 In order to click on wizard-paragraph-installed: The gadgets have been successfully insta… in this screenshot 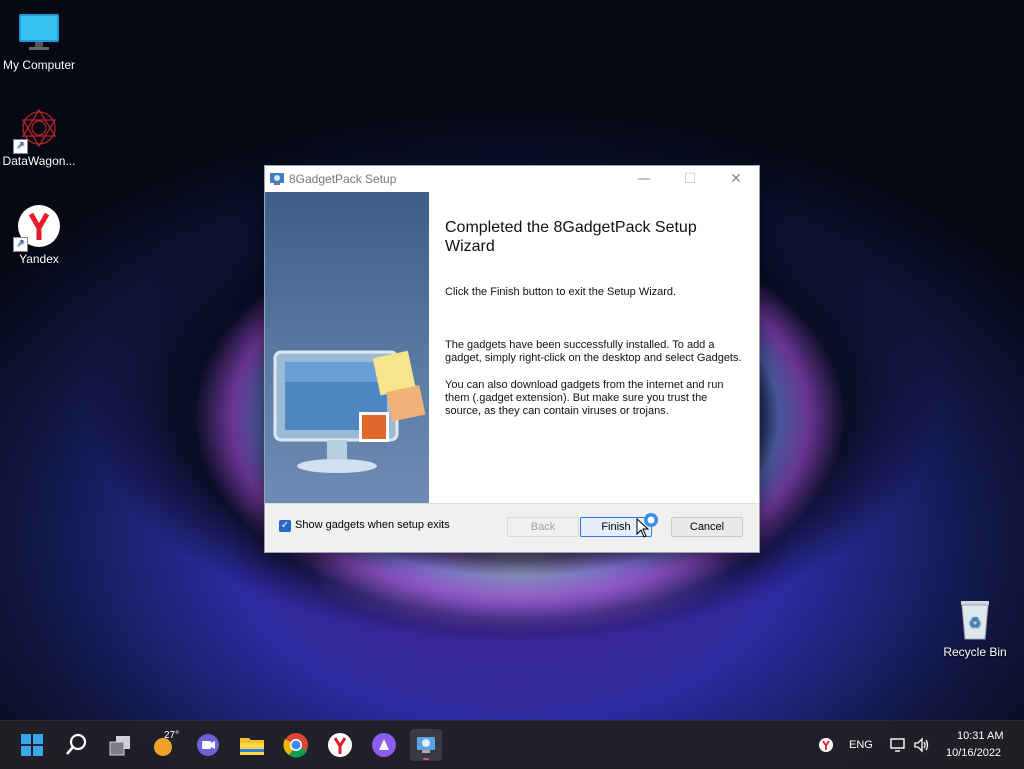, I will do `click(593, 351)`.